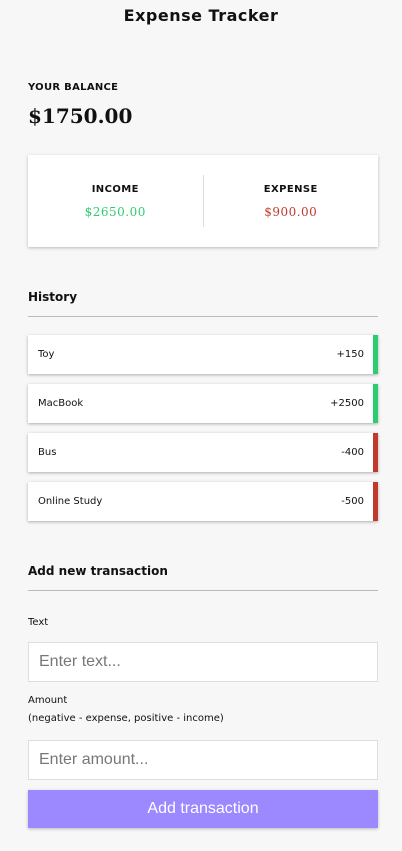 The height and width of the screenshot is (851, 402). What do you see at coordinates (290, 189) in the screenshot?
I see `expense-label: EXPENSE` at bounding box center [290, 189].